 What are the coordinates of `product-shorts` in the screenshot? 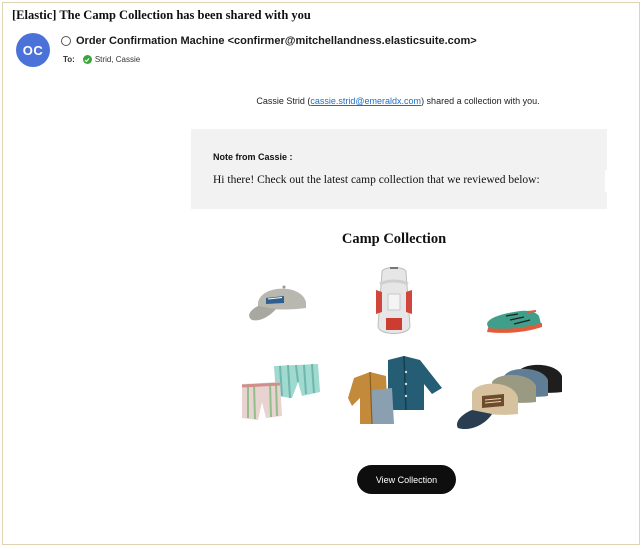 It's located at (281, 392).